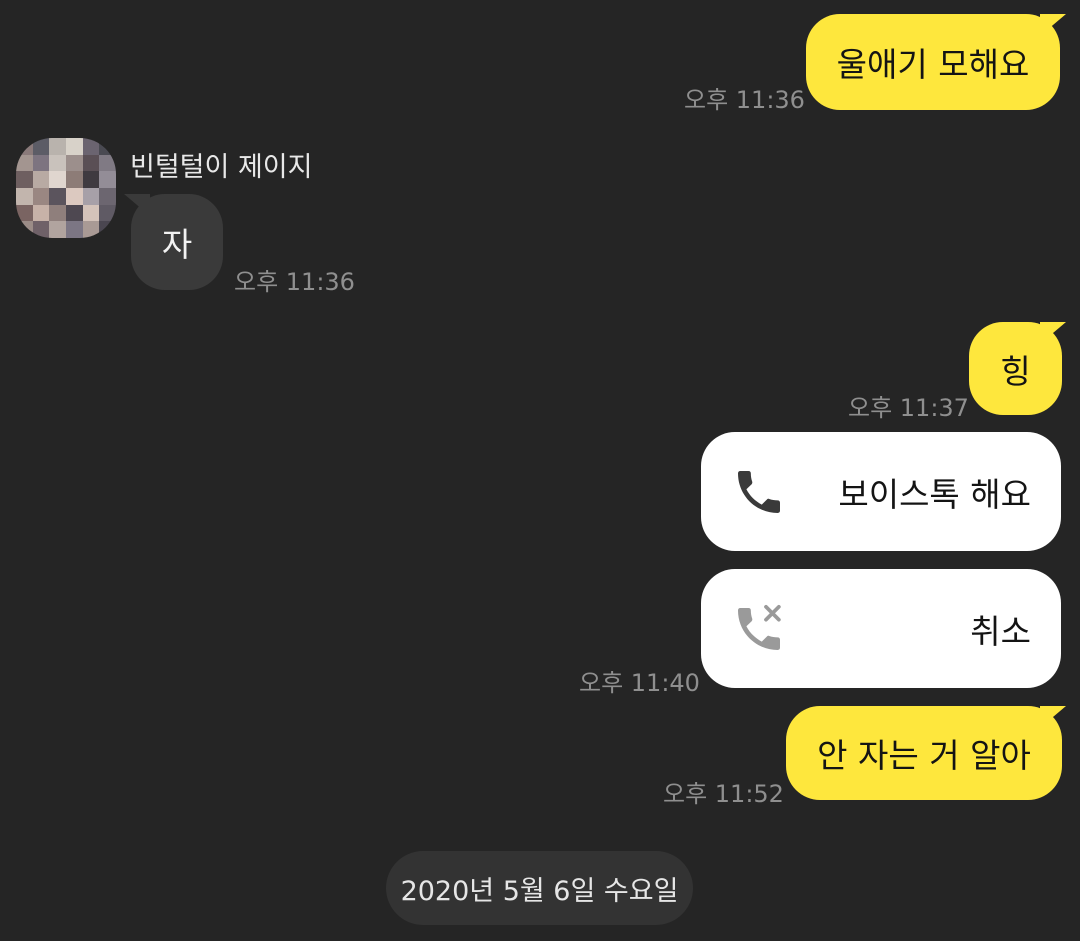 The height and width of the screenshot is (941, 1080). I want to click on cancelled-call-card: 취소, so click(881, 628).